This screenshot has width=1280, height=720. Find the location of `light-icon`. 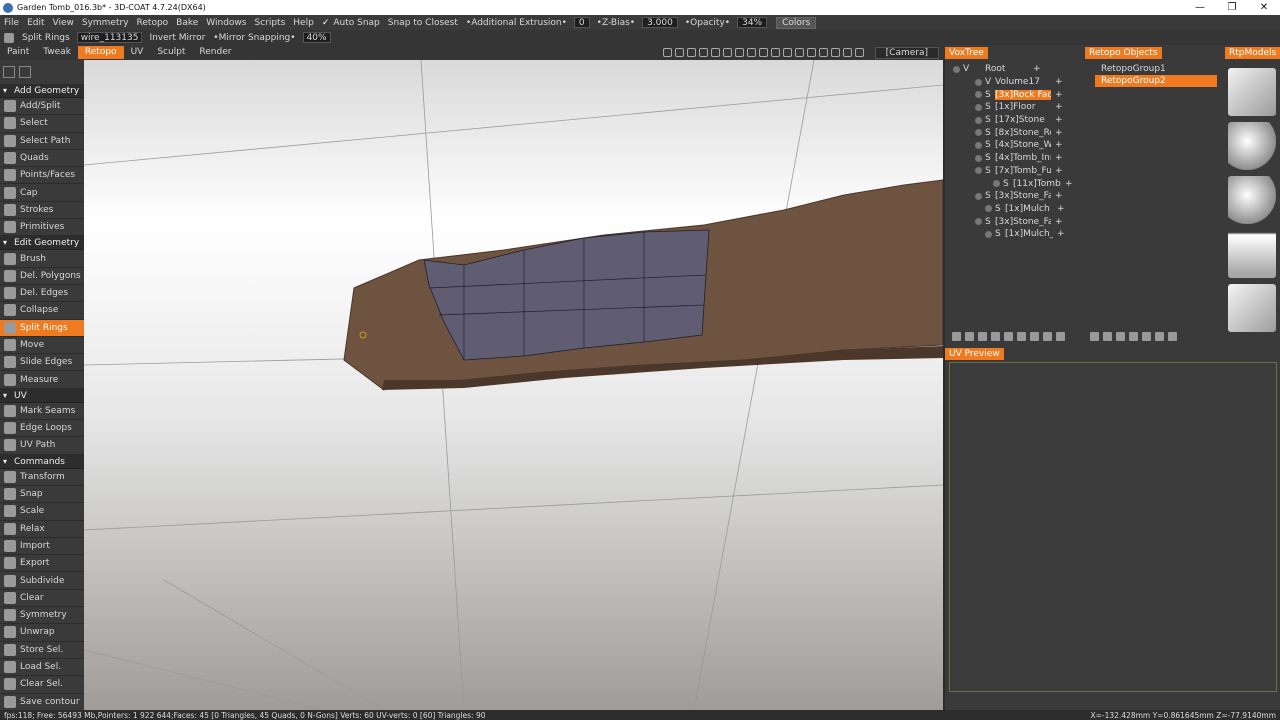

light-icon is located at coordinates (679, 52).